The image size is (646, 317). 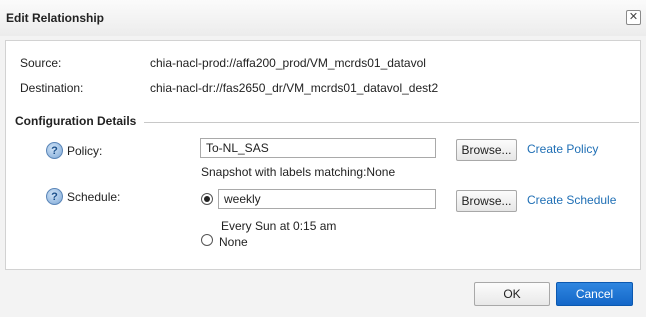 What do you see at coordinates (327, 199) in the screenshot?
I see `schedule-input` at bounding box center [327, 199].